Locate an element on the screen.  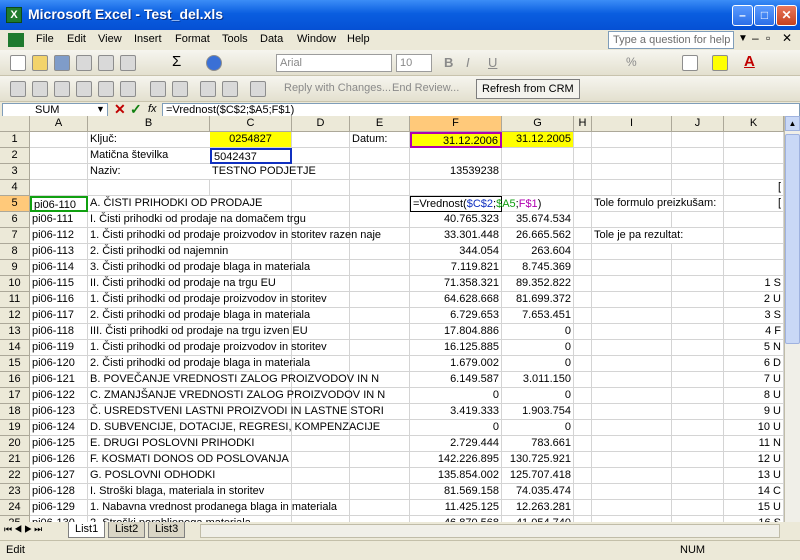
row-header-8: 8 is located at coordinates (15, 252).